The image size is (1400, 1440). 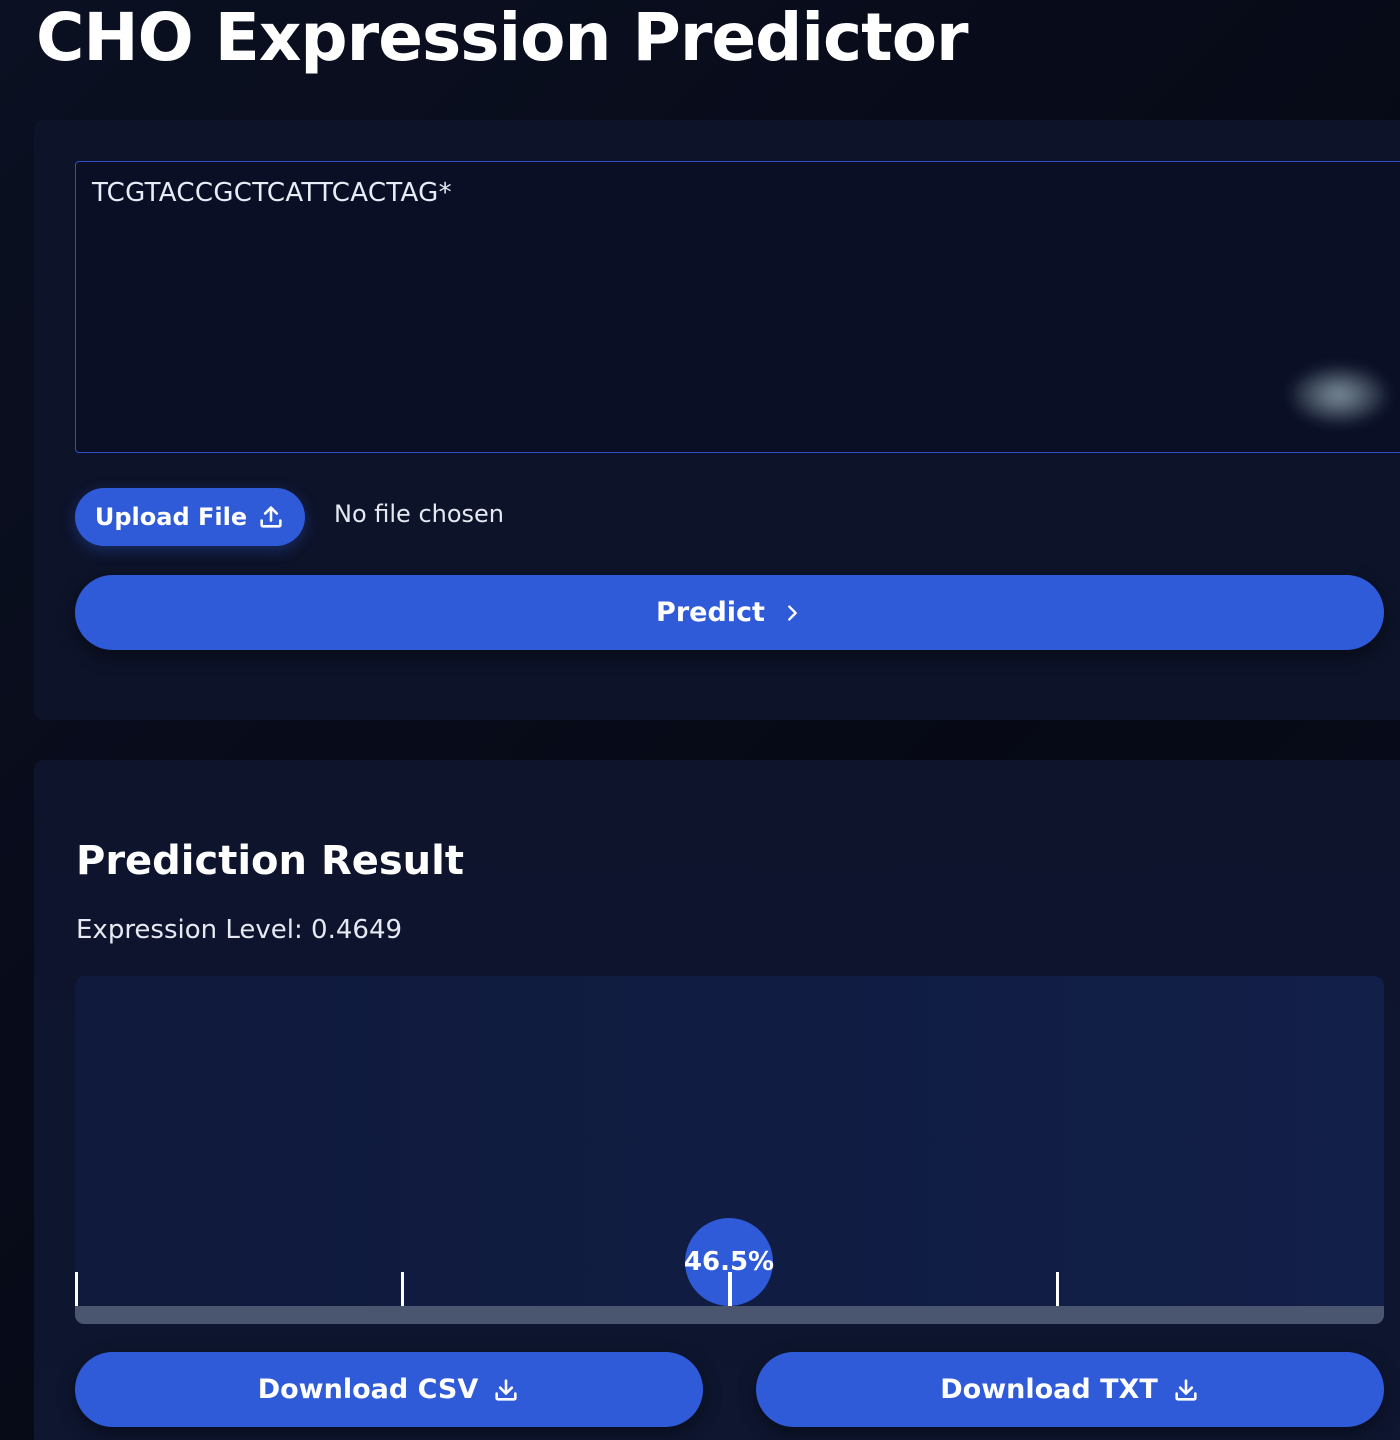 What do you see at coordinates (270, 861) in the screenshot?
I see `result-heading: Prediction Result` at bounding box center [270, 861].